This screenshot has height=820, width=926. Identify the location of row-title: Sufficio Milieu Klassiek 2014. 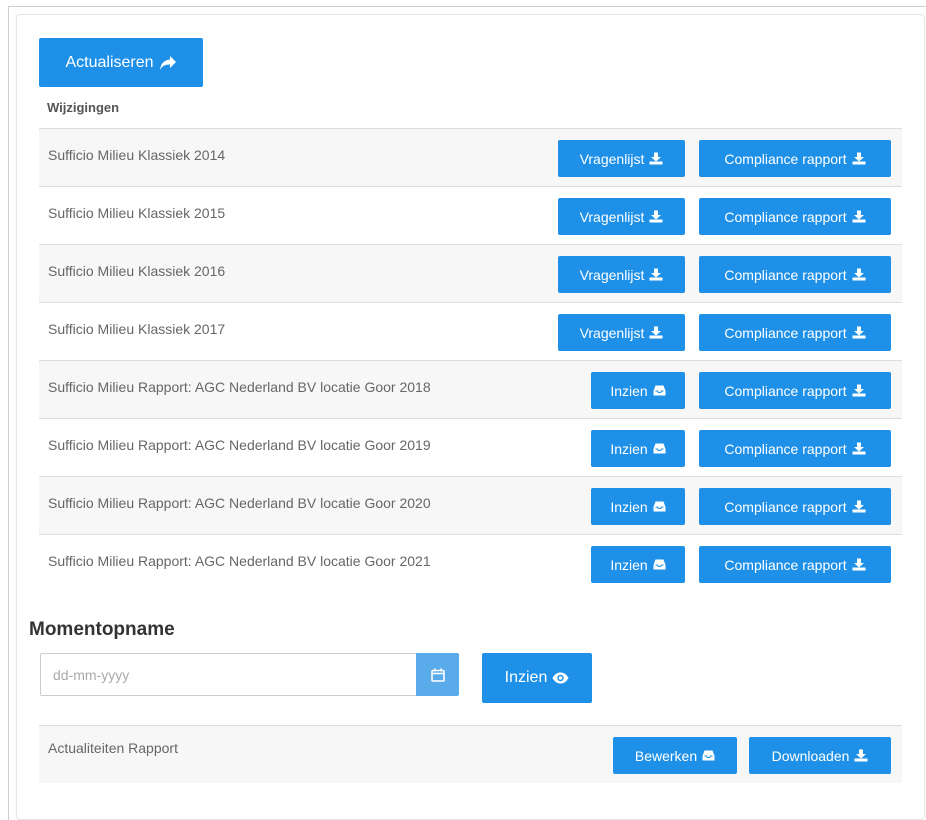
(137, 155).